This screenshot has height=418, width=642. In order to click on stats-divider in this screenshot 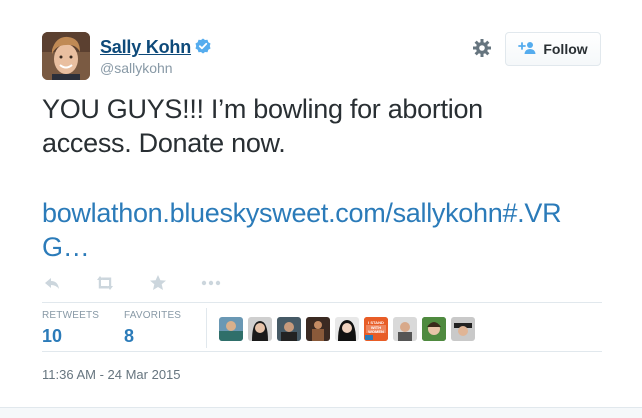, I will do `click(206, 328)`.